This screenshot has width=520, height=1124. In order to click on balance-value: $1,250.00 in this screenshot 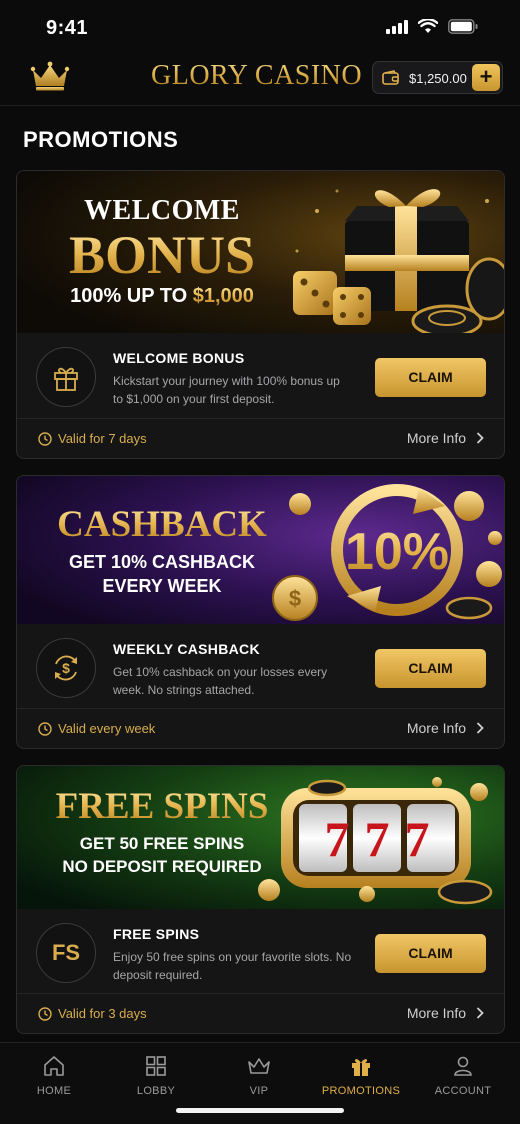, I will do `click(438, 78)`.